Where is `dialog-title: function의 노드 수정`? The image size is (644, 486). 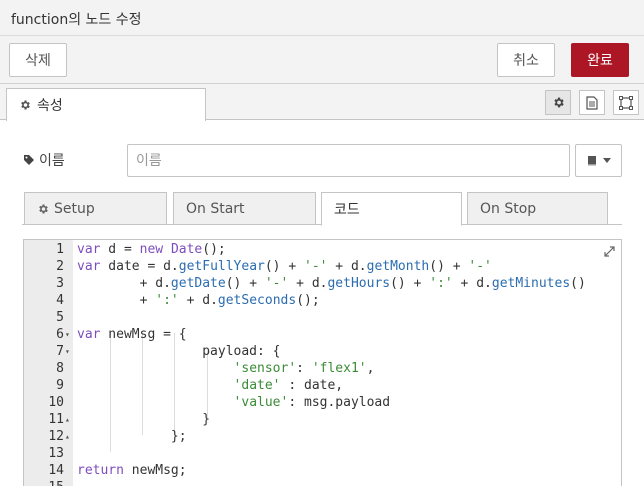 dialog-title: function의 노드 수정 is located at coordinates (76, 20).